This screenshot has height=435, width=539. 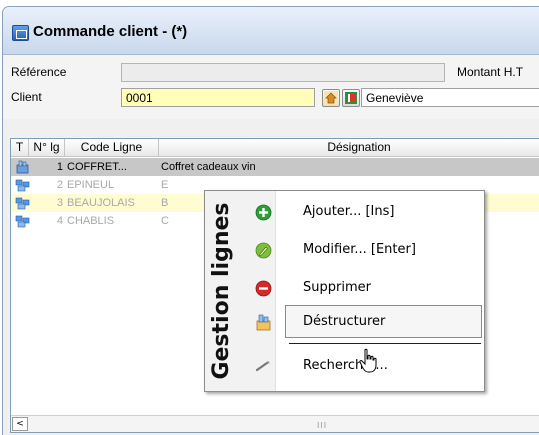 I want to click on col-line-number: N° lg, so click(x=47, y=148).